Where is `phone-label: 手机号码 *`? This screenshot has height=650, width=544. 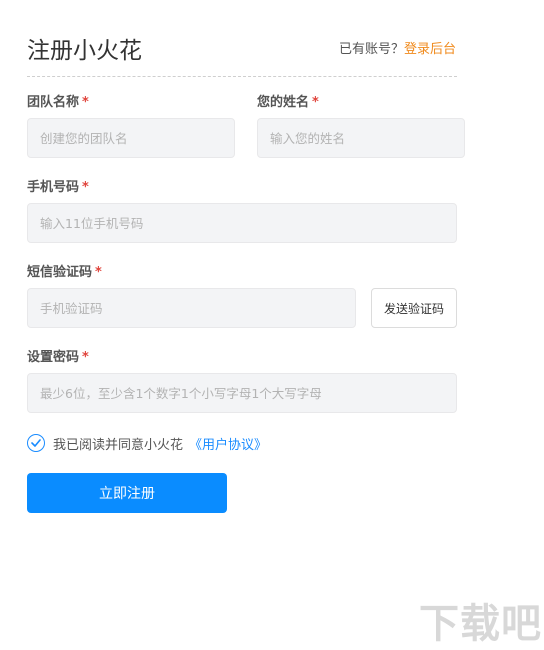
phone-label: 手机号码 * is located at coordinates (58, 188).